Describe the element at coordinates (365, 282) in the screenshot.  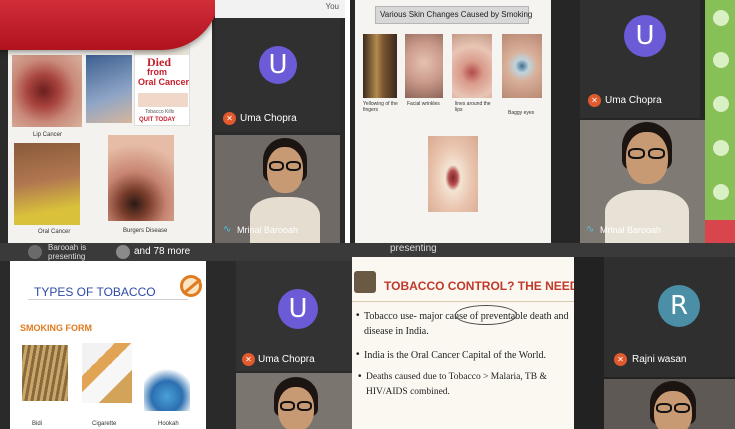
I see `slide-logo` at that location.